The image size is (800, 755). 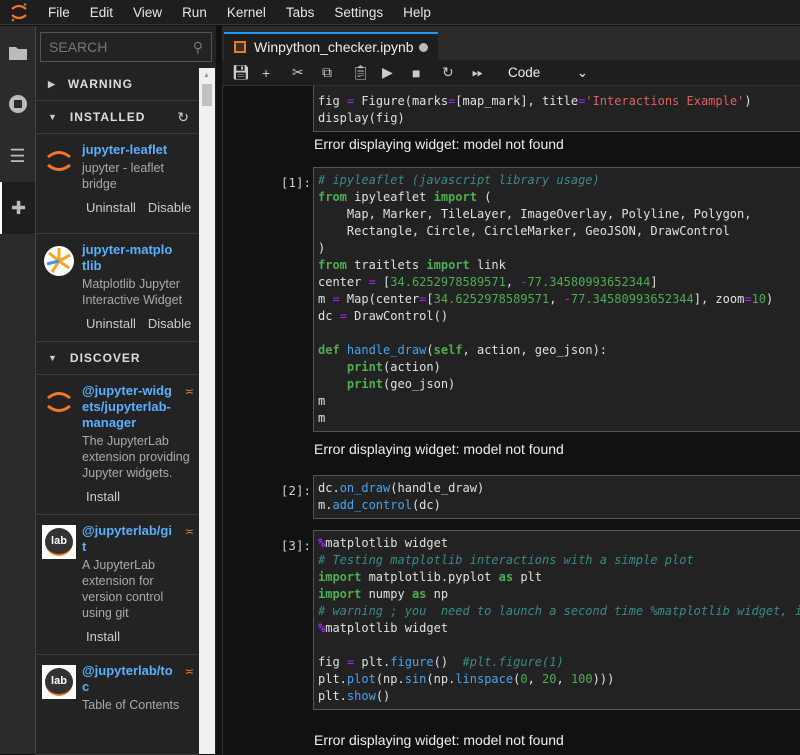 What do you see at coordinates (426, 505) in the screenshot?
I see `code-token: (dc)` at bounding box center [426, 505].